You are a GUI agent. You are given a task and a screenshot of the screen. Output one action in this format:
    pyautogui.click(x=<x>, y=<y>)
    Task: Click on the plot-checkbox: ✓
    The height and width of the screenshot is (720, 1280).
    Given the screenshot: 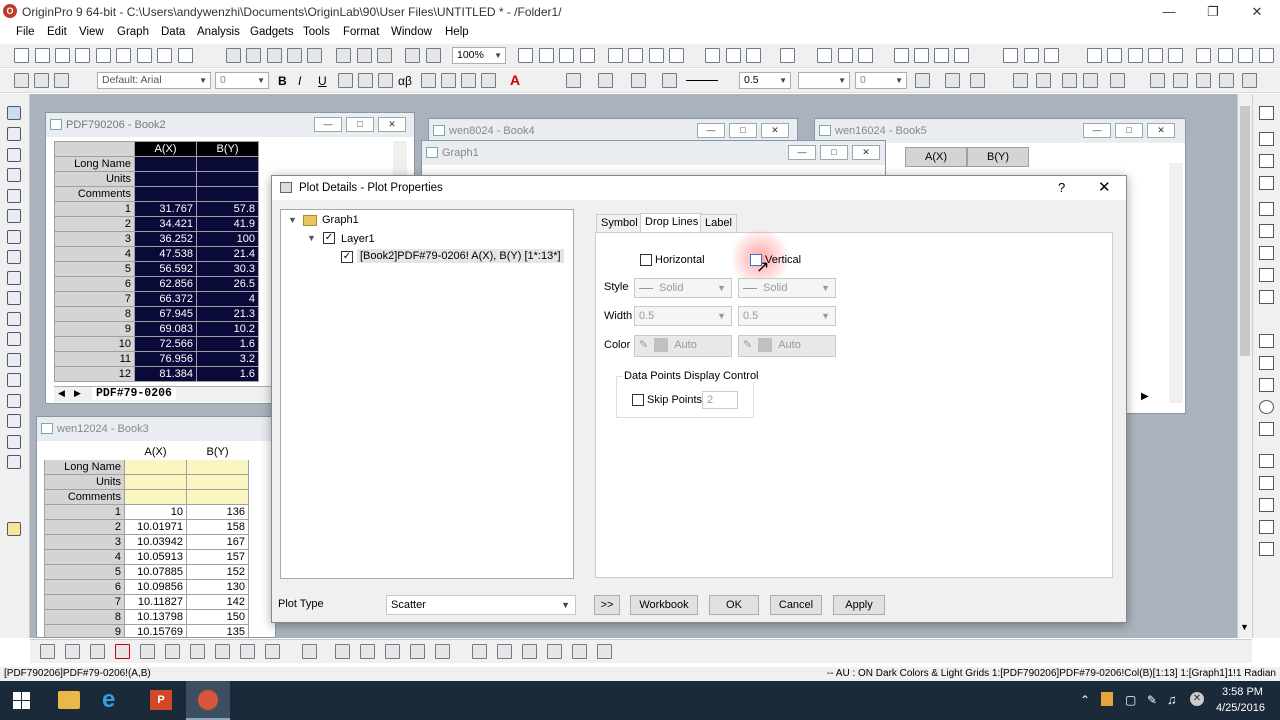 What is the action you would take?
    pyautogui.click(x=347, y=257)
    